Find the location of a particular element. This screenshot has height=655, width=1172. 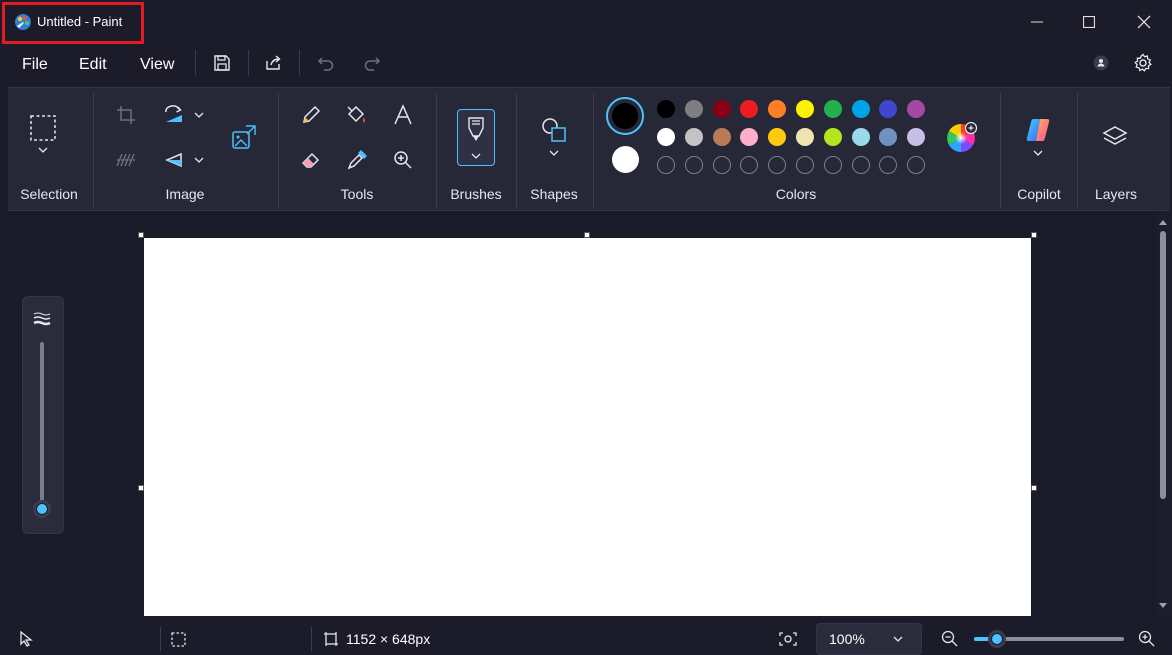

menu-separator is located at coordinates (299, 63).